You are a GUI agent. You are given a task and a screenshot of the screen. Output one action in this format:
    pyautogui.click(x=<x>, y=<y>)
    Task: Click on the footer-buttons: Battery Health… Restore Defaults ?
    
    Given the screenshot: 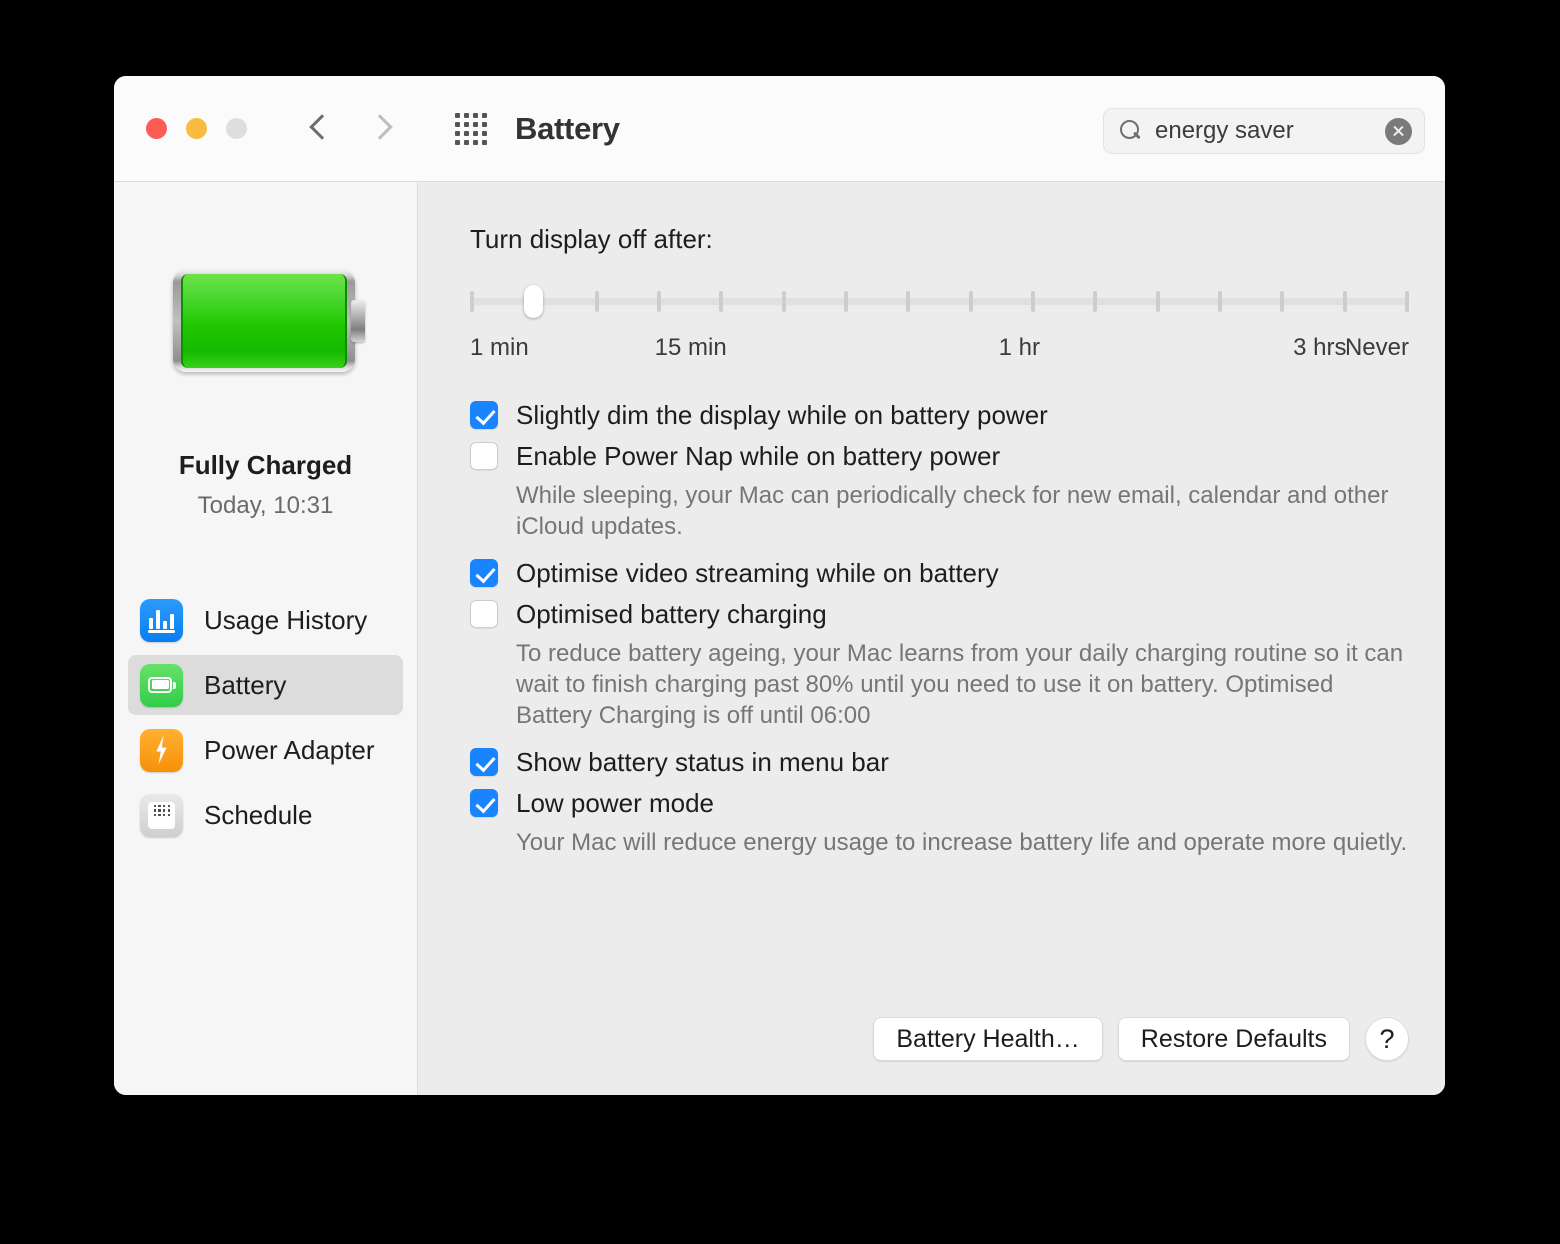 What is the action you would take?
    pyautogui.click(x=1141, y=1039)
    